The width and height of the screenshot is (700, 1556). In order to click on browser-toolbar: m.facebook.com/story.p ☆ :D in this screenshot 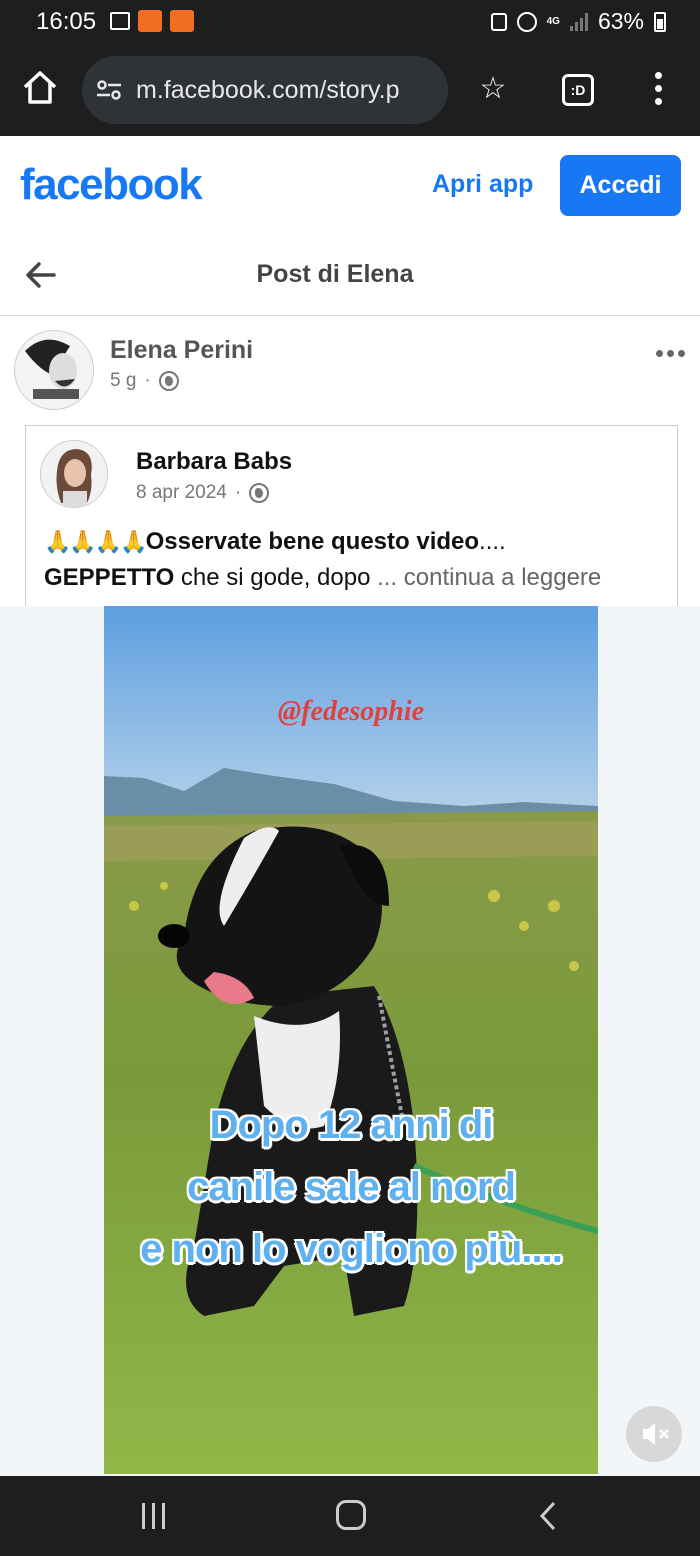, I will do `click(350, 90)`.